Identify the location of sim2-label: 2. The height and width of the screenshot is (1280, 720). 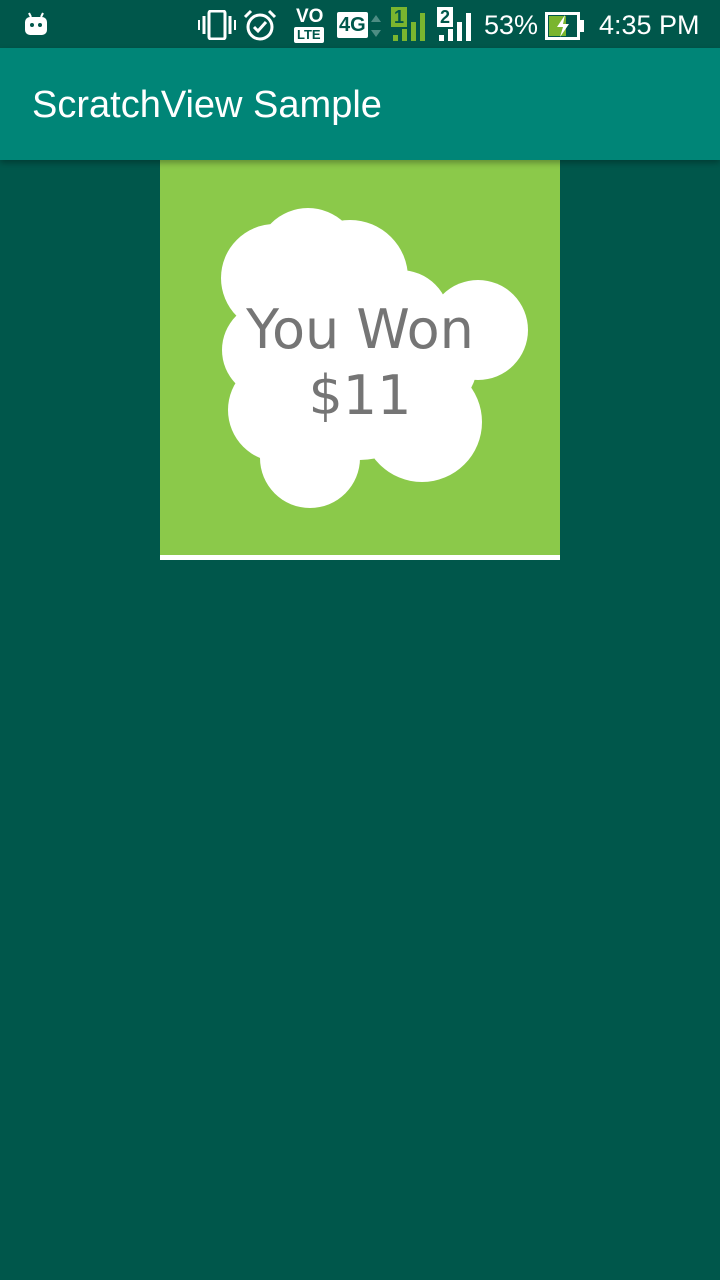
(445, 17).